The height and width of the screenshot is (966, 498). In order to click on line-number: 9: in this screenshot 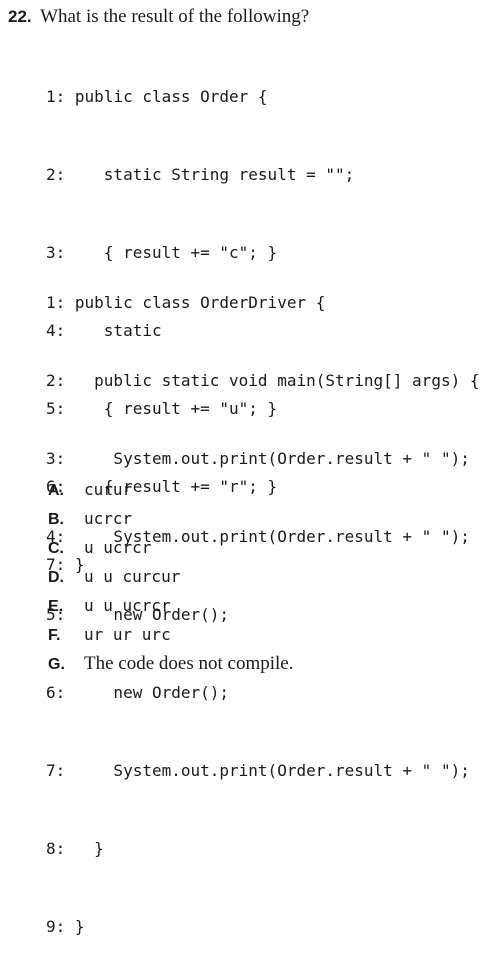, I will do `click(56, 926)`.